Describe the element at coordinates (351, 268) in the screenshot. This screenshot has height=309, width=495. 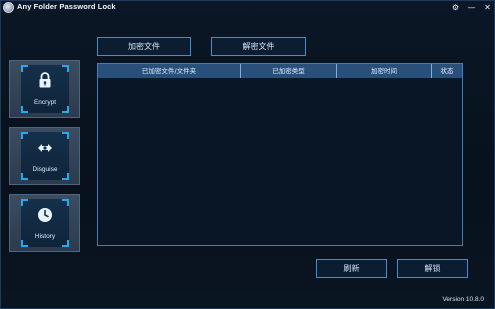
I see `refresh-button: 刷新` at that location.